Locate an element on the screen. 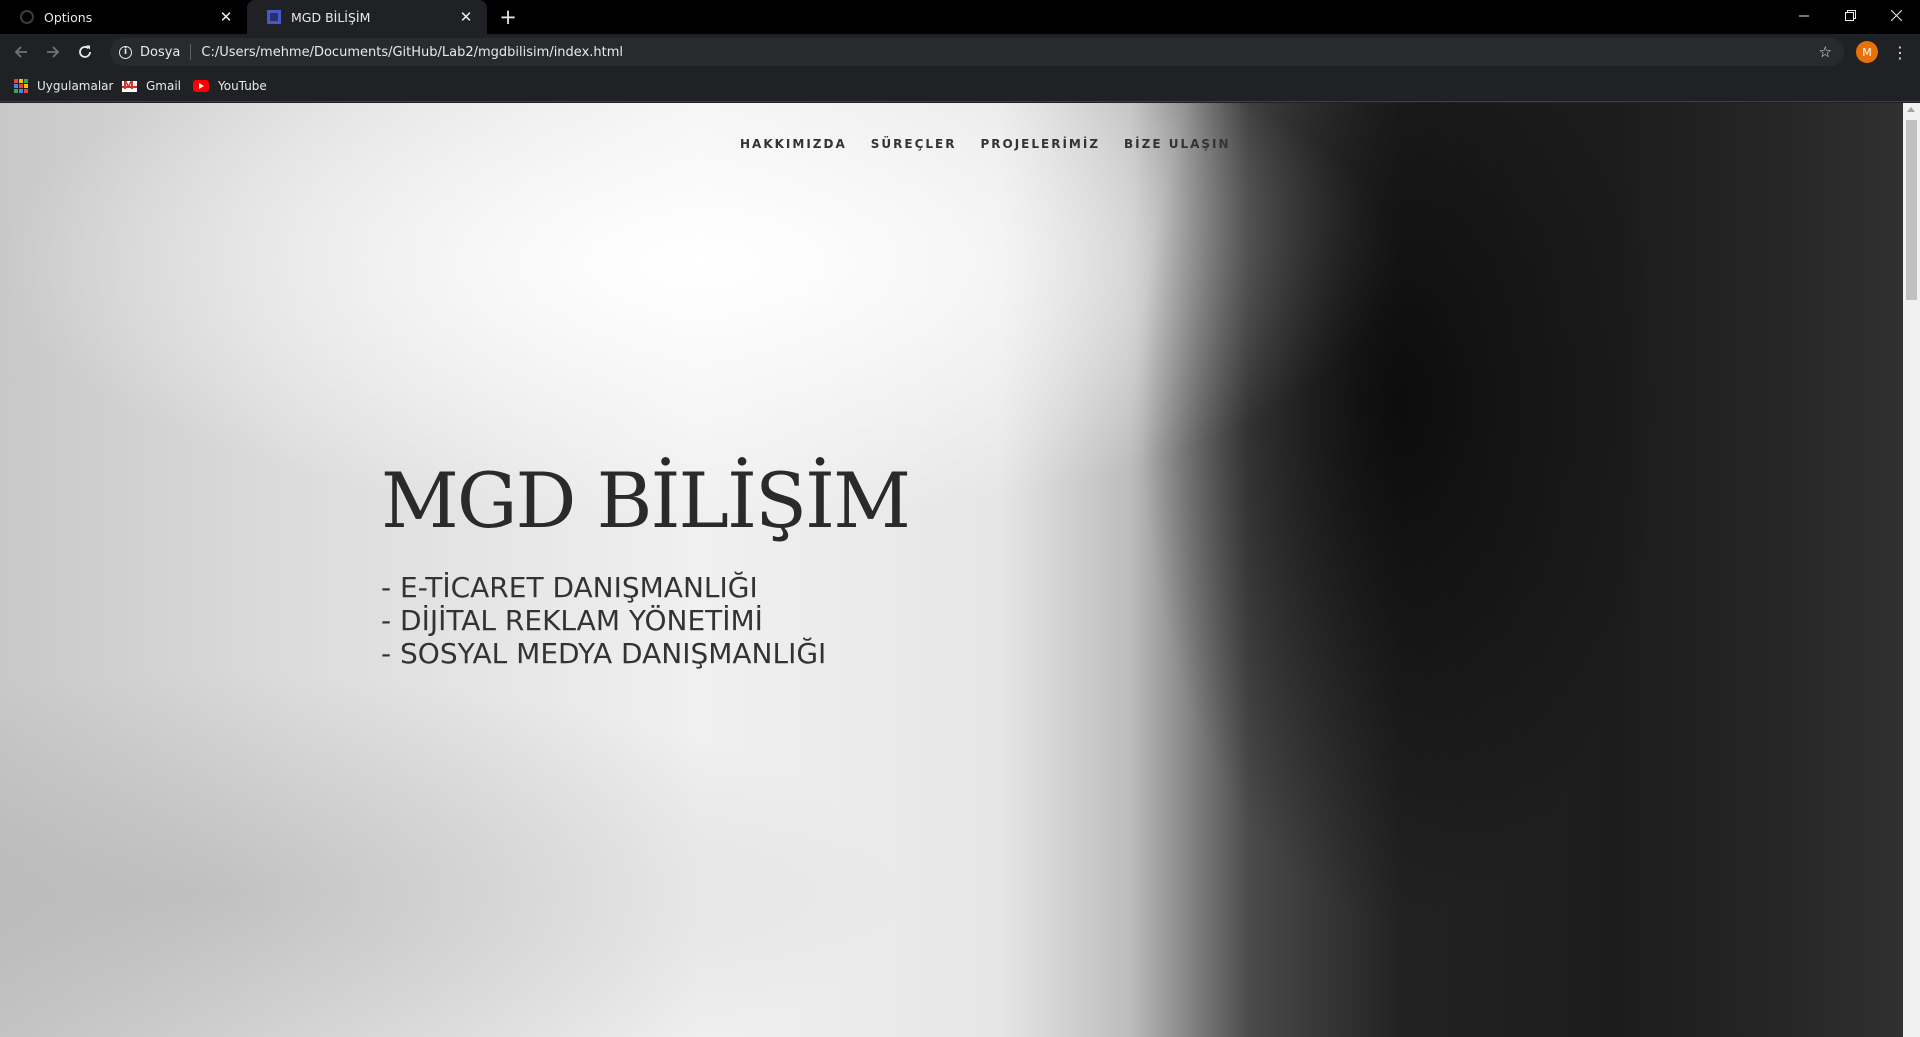 The width and height of the screenshot is (1920, 1037). loading-icon is located at coordinates (27, 17).